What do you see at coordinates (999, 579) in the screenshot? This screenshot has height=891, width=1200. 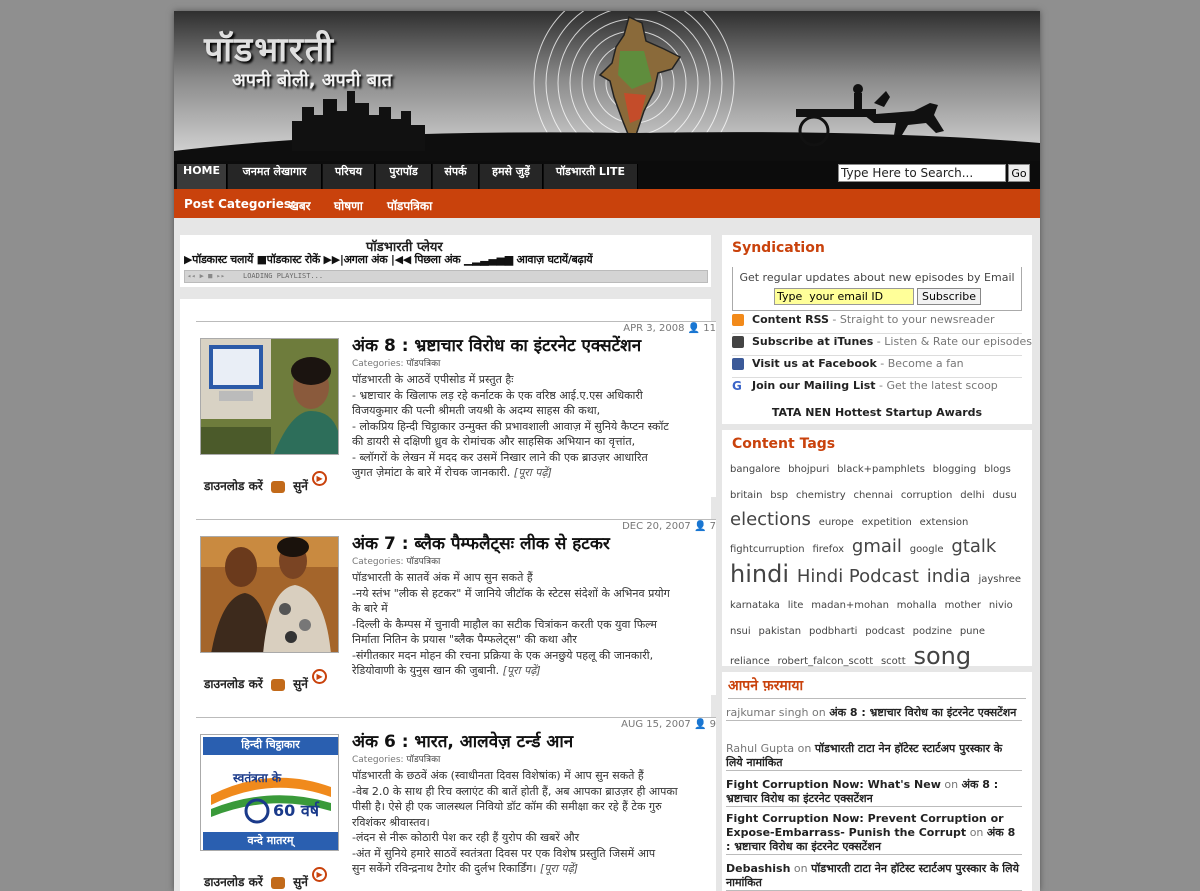 I see `tag-link: jayshree` at bounding box center [999, 579].